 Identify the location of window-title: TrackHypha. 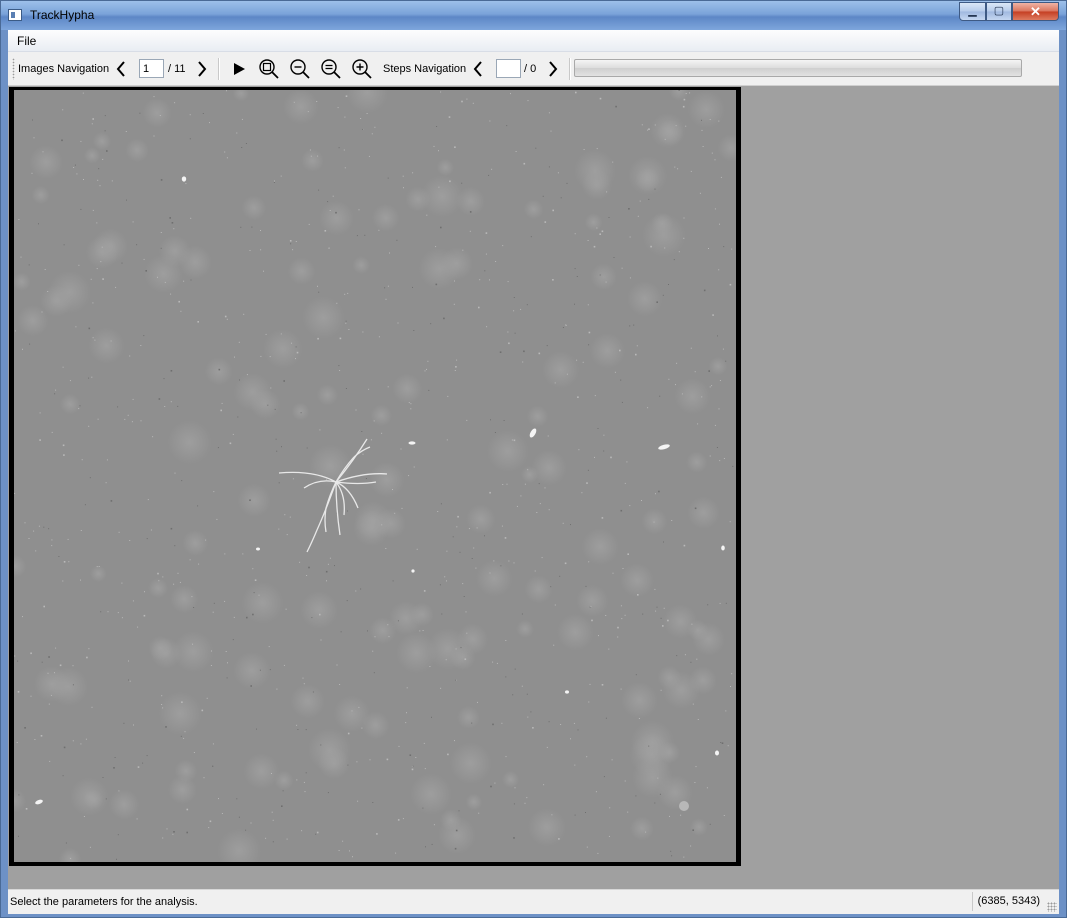
(62, 15).